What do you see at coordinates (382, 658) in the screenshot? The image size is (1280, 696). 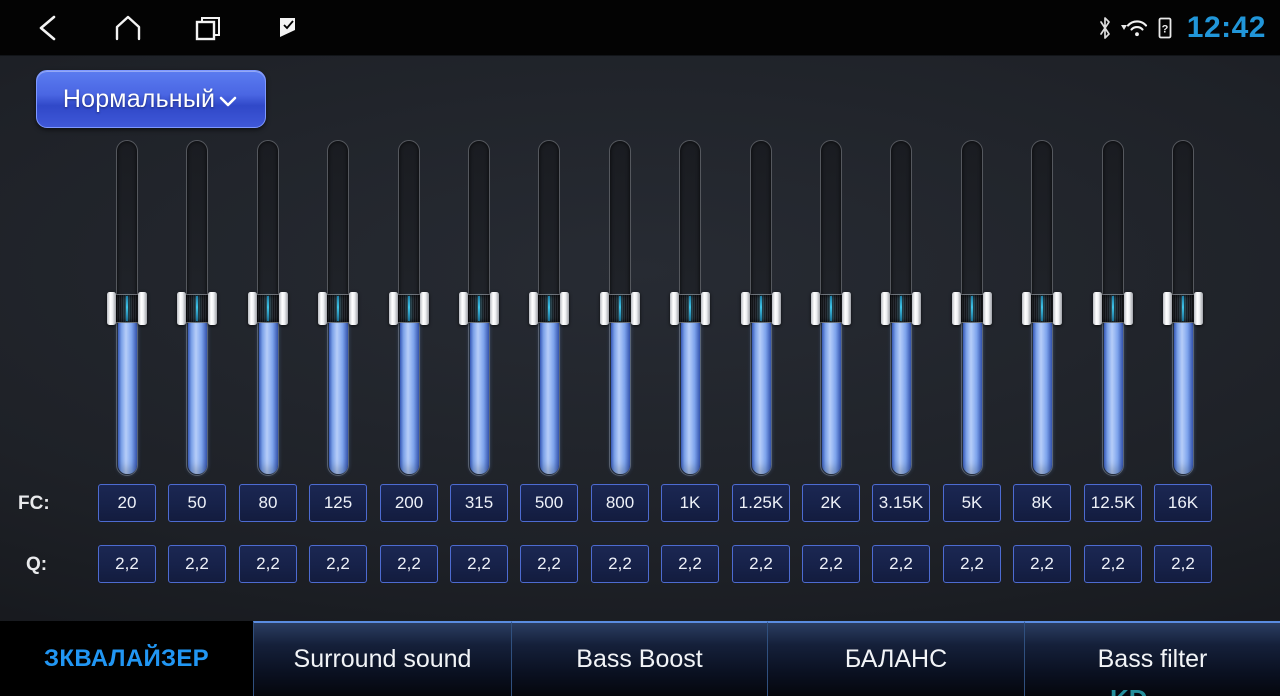 I see `tab-2: Surround sound` at bounding box center [382, 658].